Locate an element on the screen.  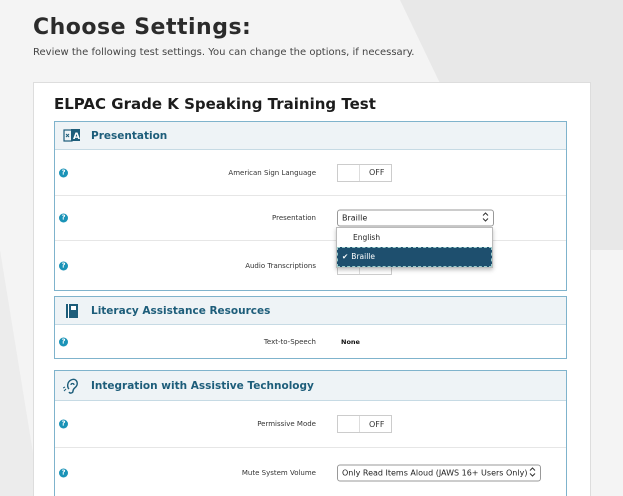
dropdown-option-braille: ✔ Braille is located at coordinates (414, 257).